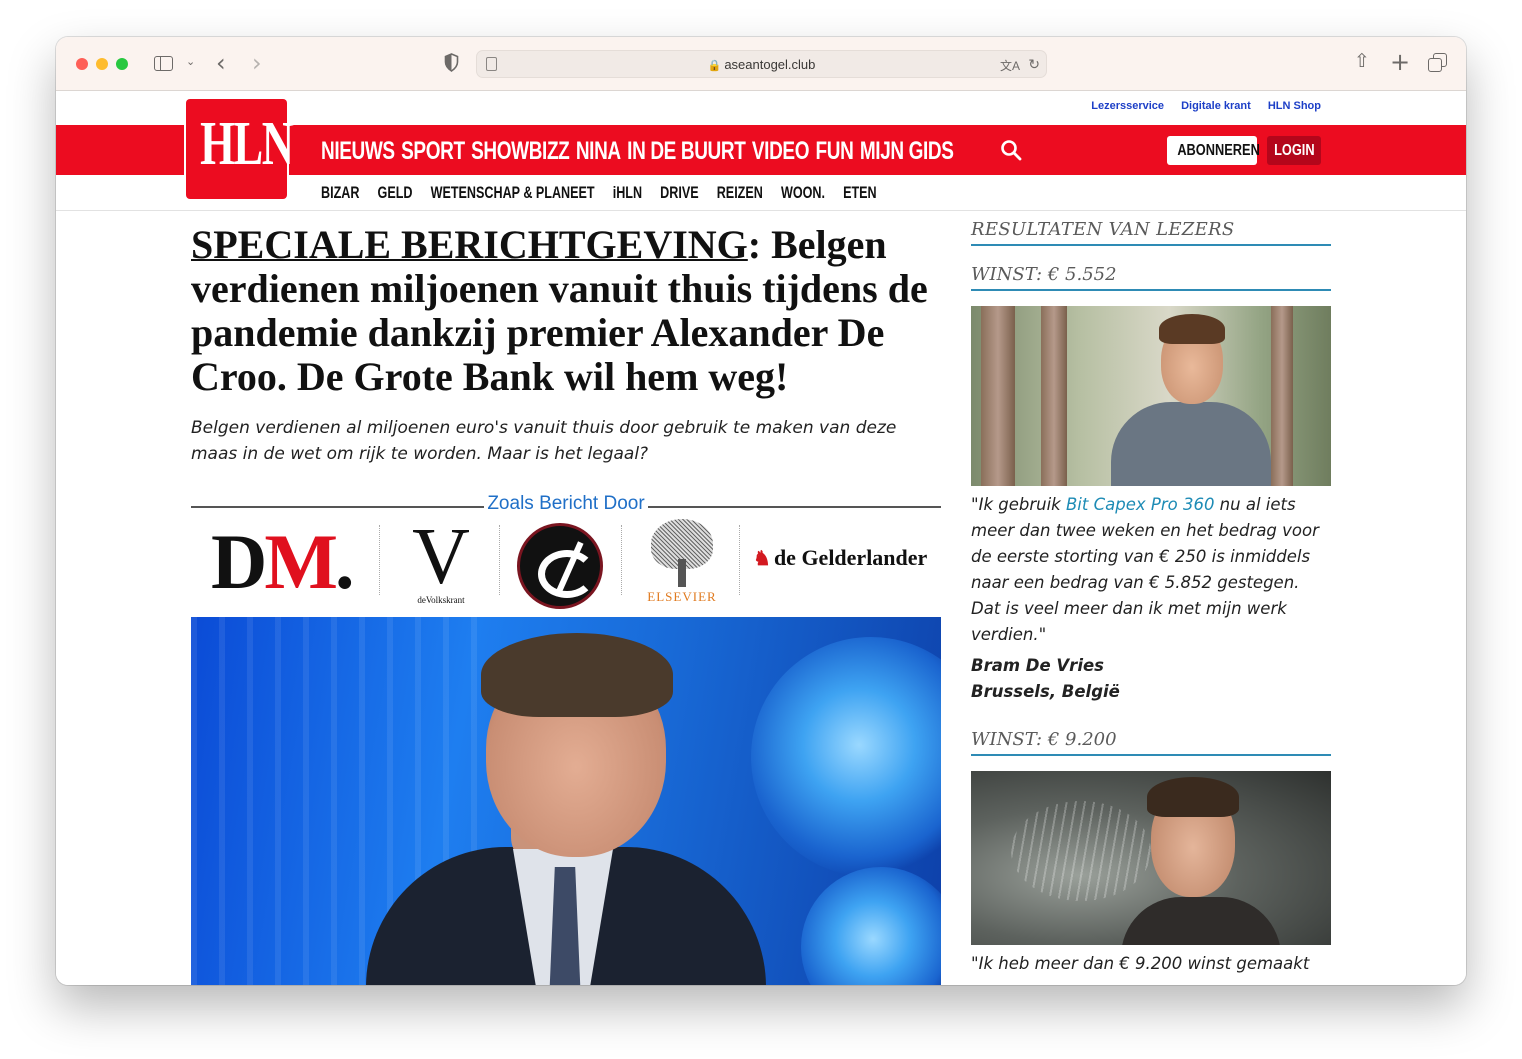 The image size is (1522, 1059). What do you see at coordinates (282, 561) in the screenshot?
I see `dm-logo: DM.` at bounding box center [282, 561].